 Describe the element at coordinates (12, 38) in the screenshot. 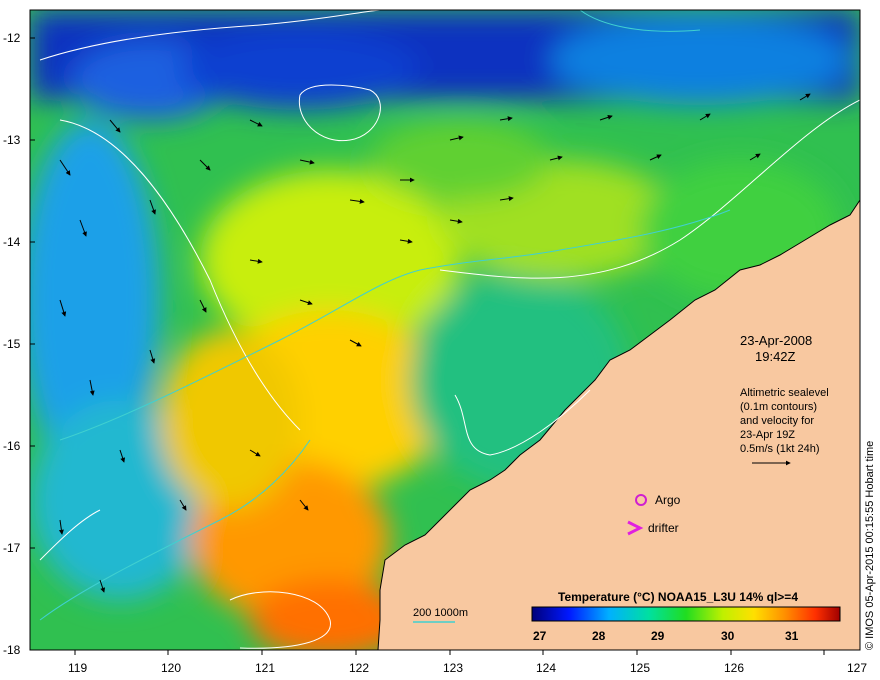

I see `lat-label: -12` at that location.